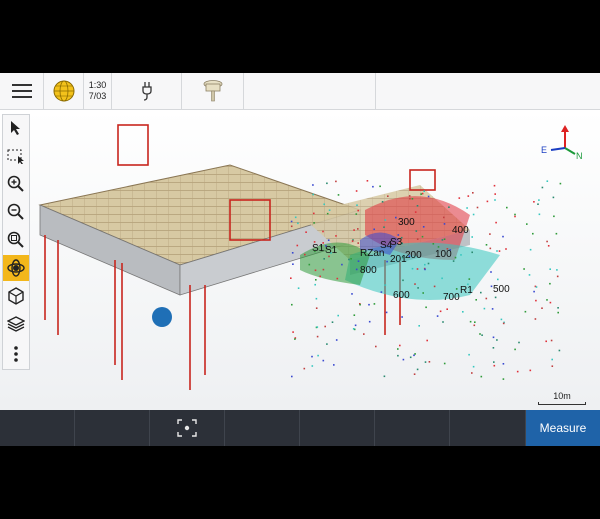 This screenshot has height=519, width=600. I want to click on zoom-out-icon, so click(15, 211).